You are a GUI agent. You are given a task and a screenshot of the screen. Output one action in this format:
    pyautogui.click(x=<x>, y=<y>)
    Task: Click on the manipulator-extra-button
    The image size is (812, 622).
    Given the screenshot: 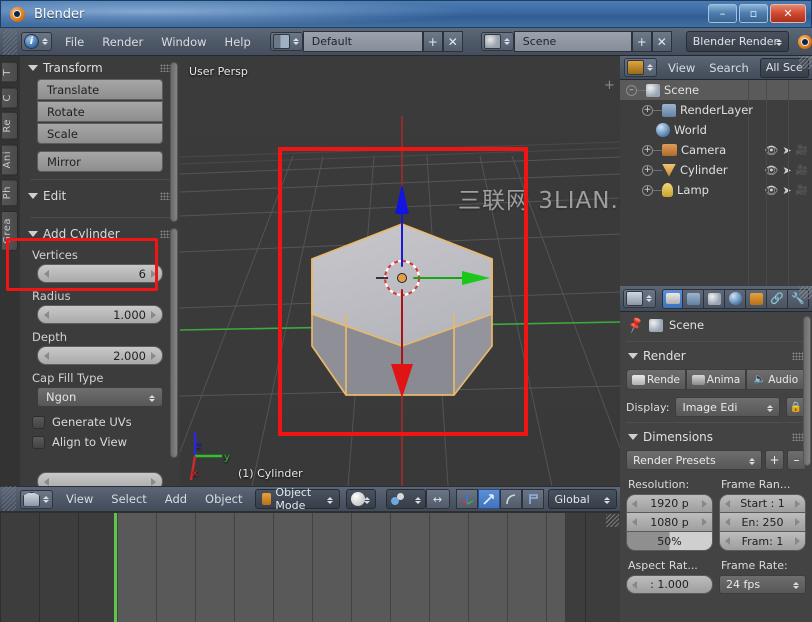 What is the action you would take?
    pyautogui.click(x=532, y=499)
    